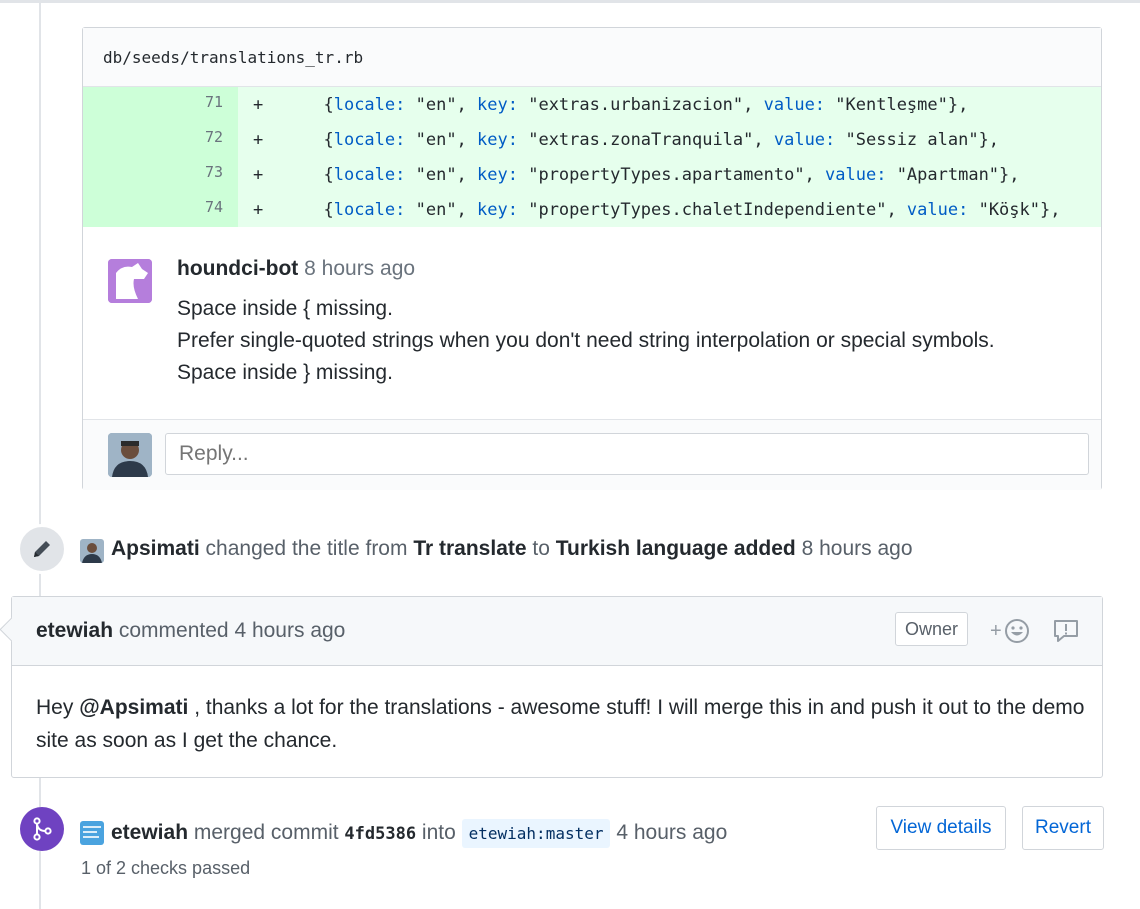 This screenshot has width=1140, height=909. I want to click on plus-label: +, so click(996, 630).